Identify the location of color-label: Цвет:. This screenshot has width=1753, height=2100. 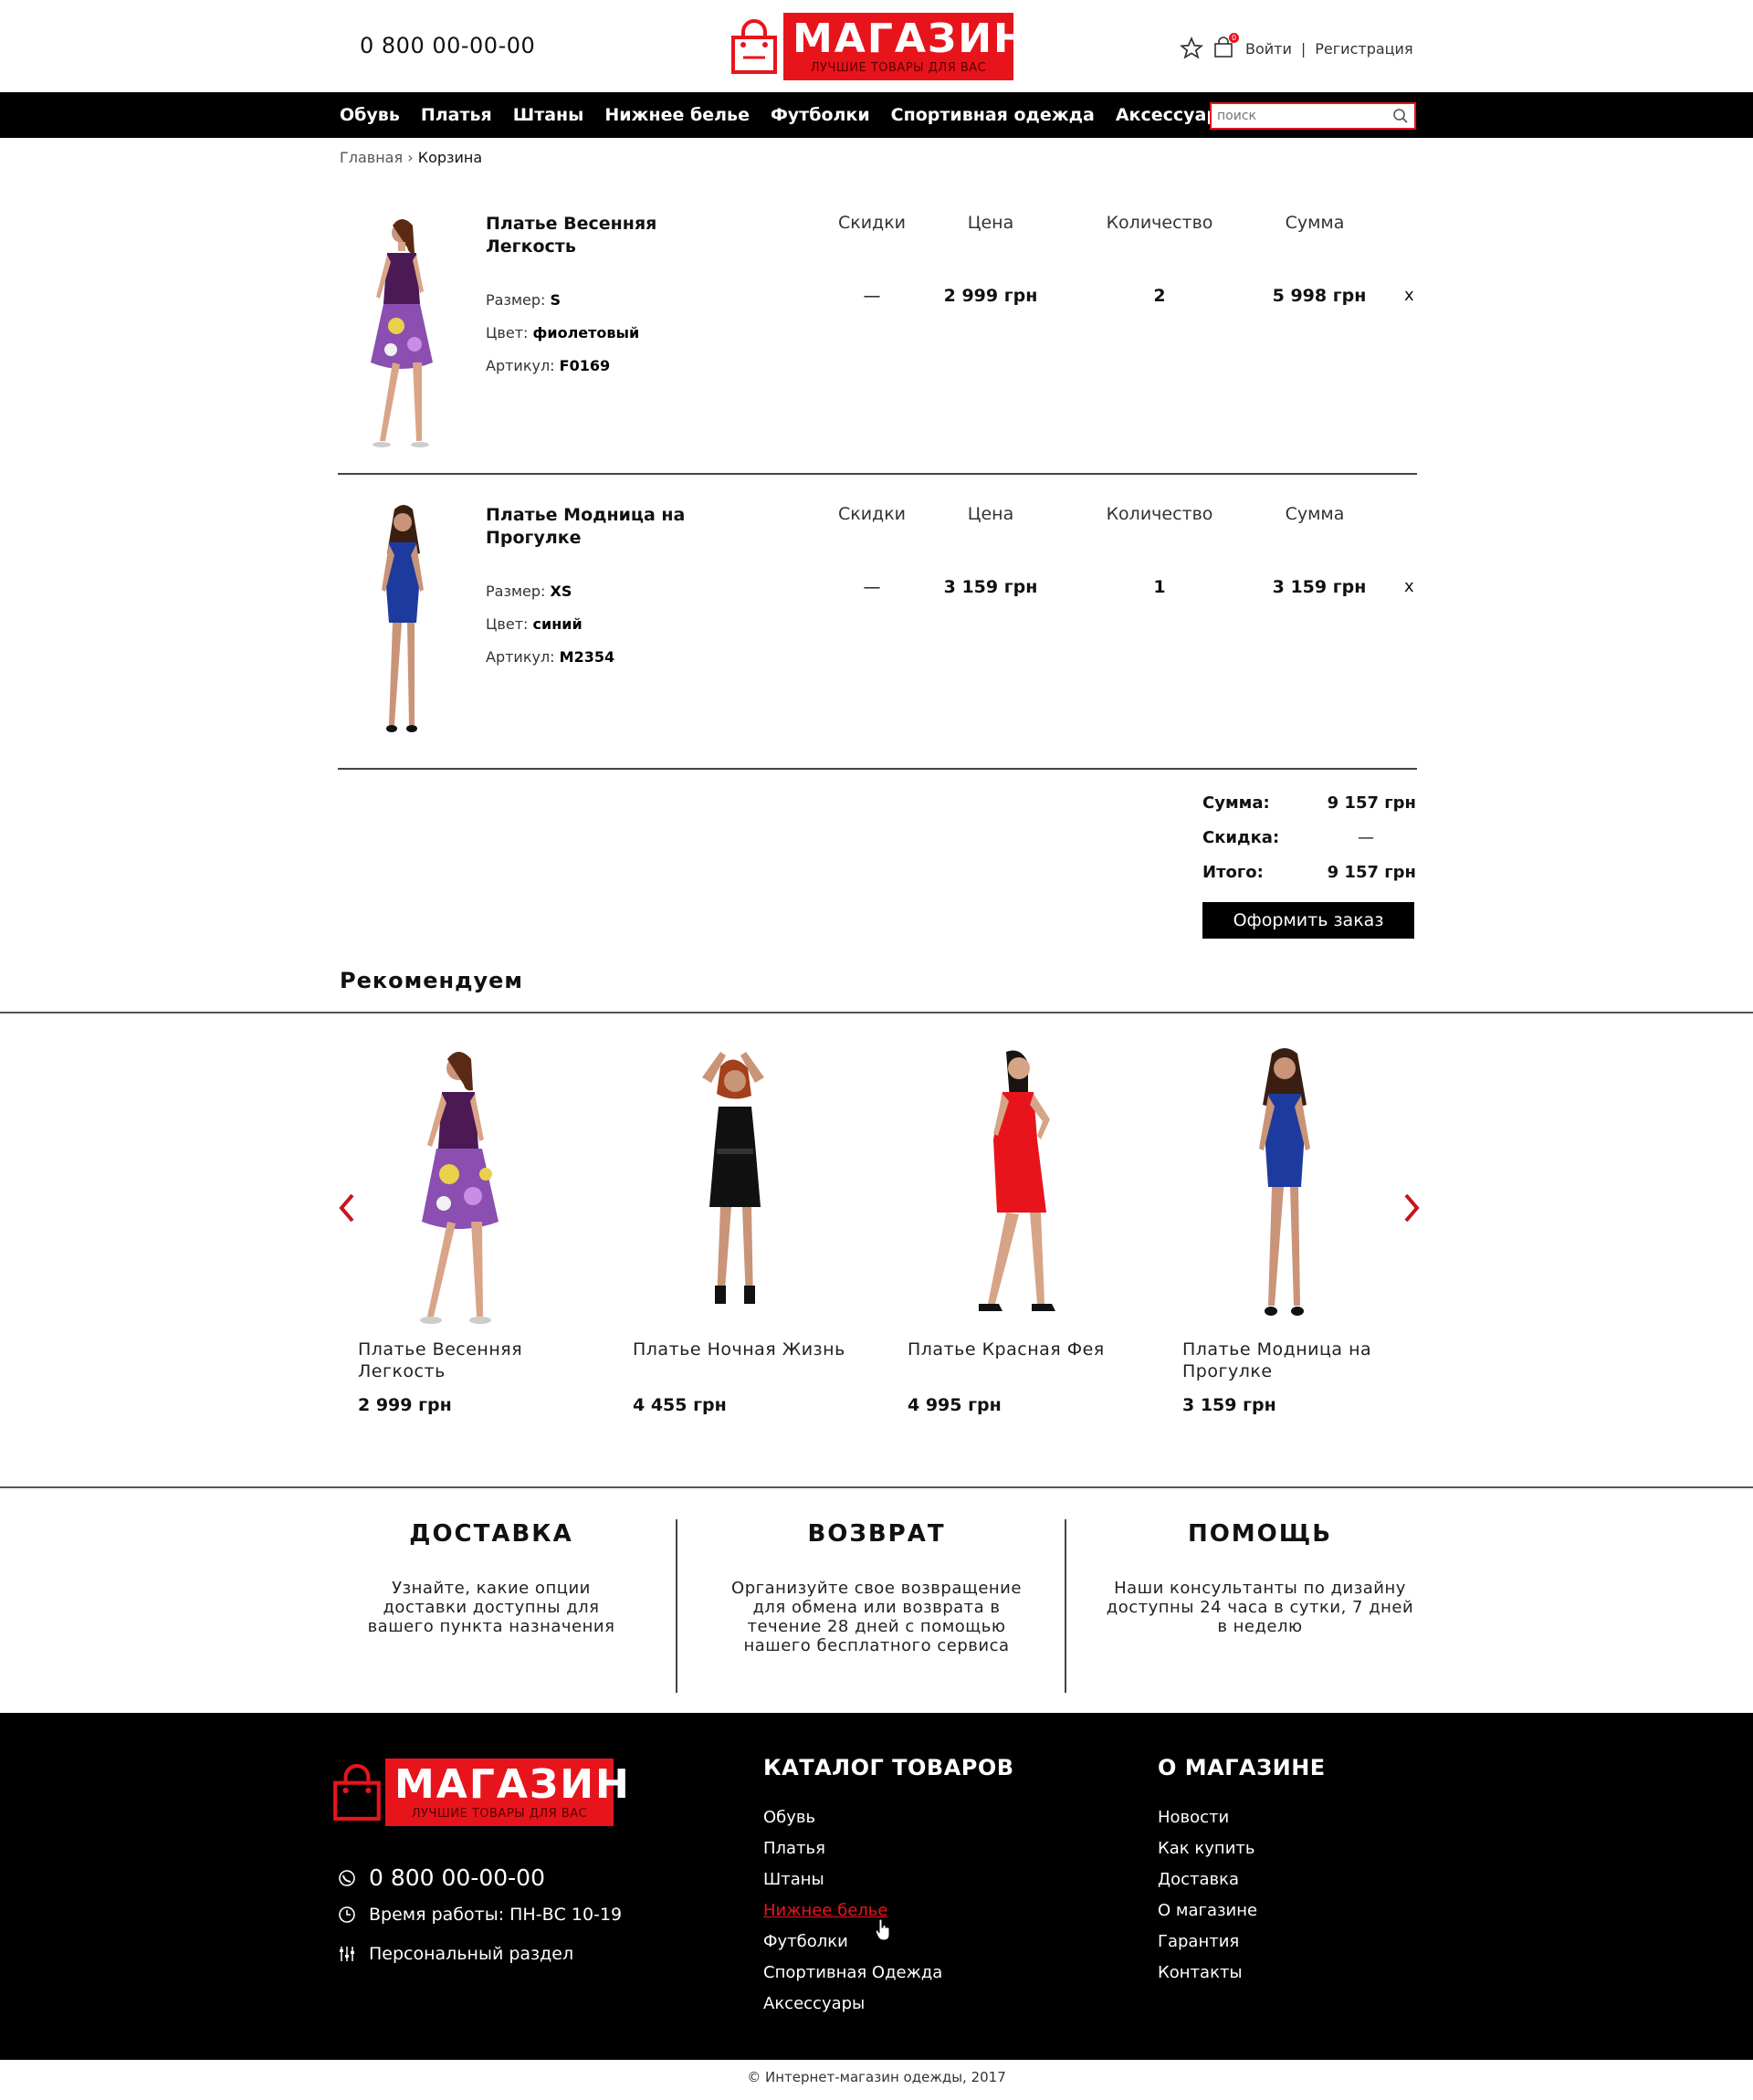
(507, 624).